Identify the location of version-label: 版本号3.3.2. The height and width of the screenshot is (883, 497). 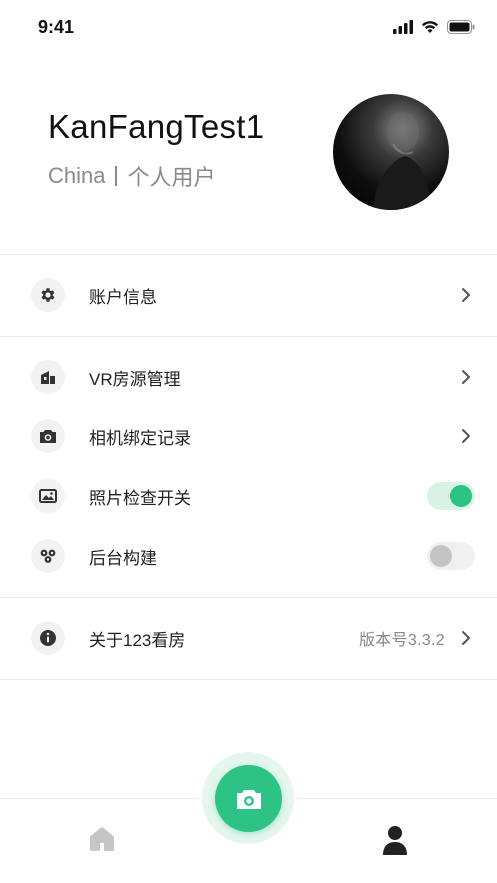
(402, 640).